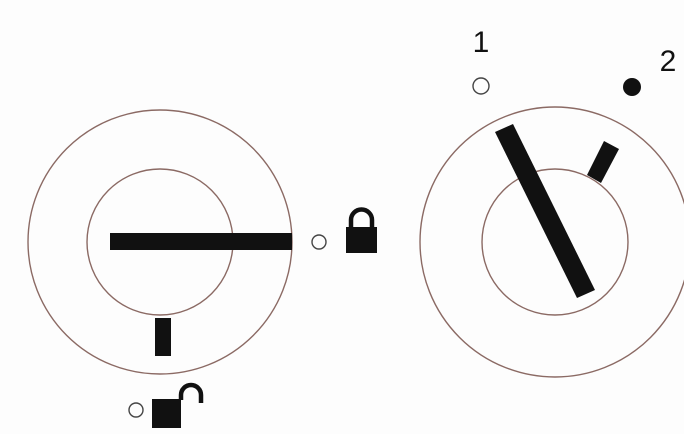 This screenshot has width=684, height=434. I want to click on left-key-slot, so click(201, 241).